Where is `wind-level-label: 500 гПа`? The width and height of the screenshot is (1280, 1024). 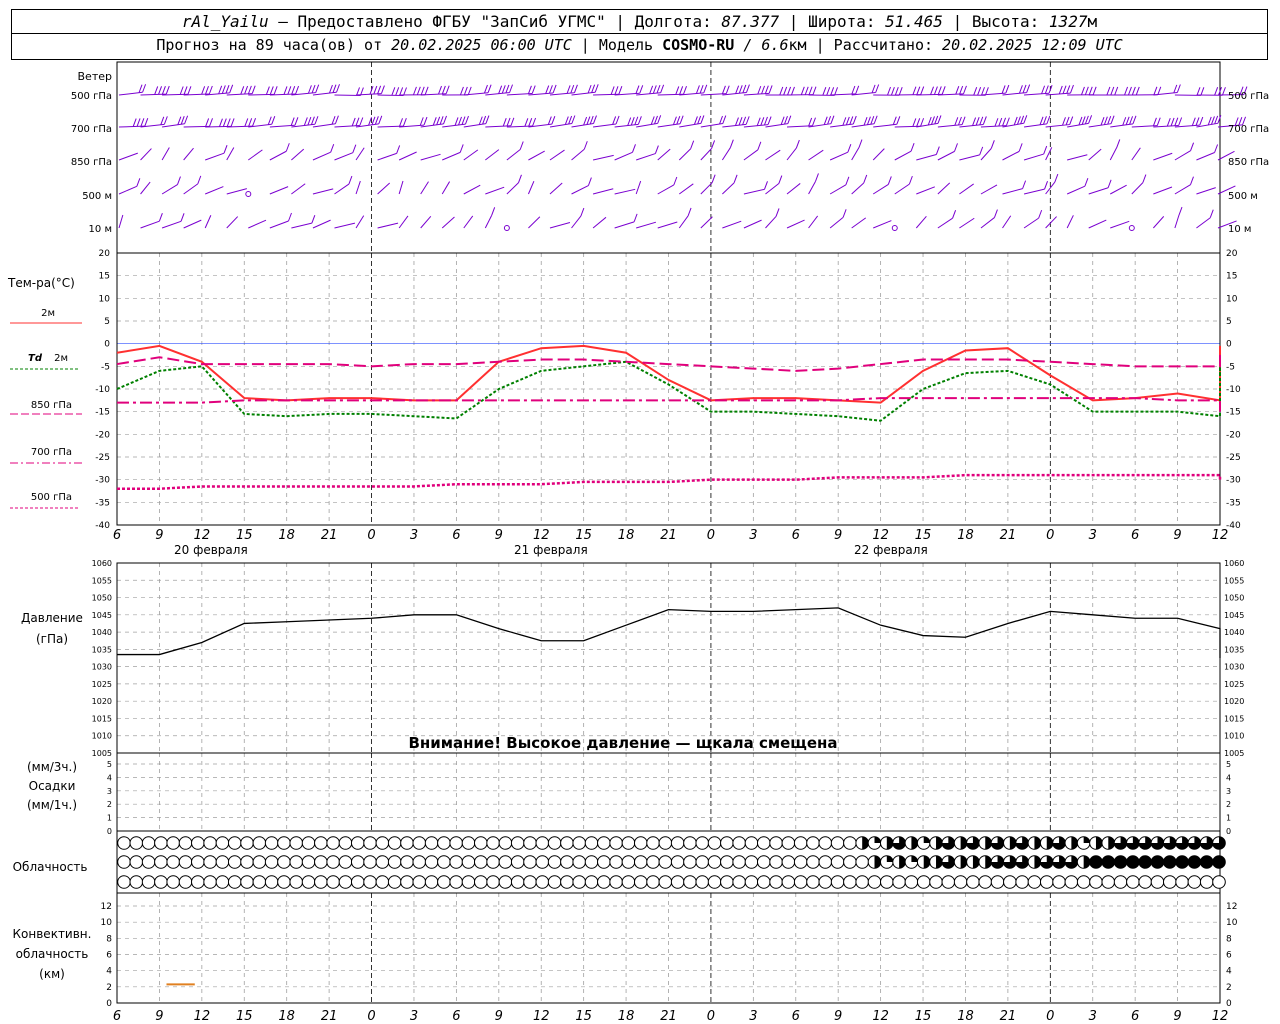
wind-level-label: 500 гПа is located at coordinates (91, 96).